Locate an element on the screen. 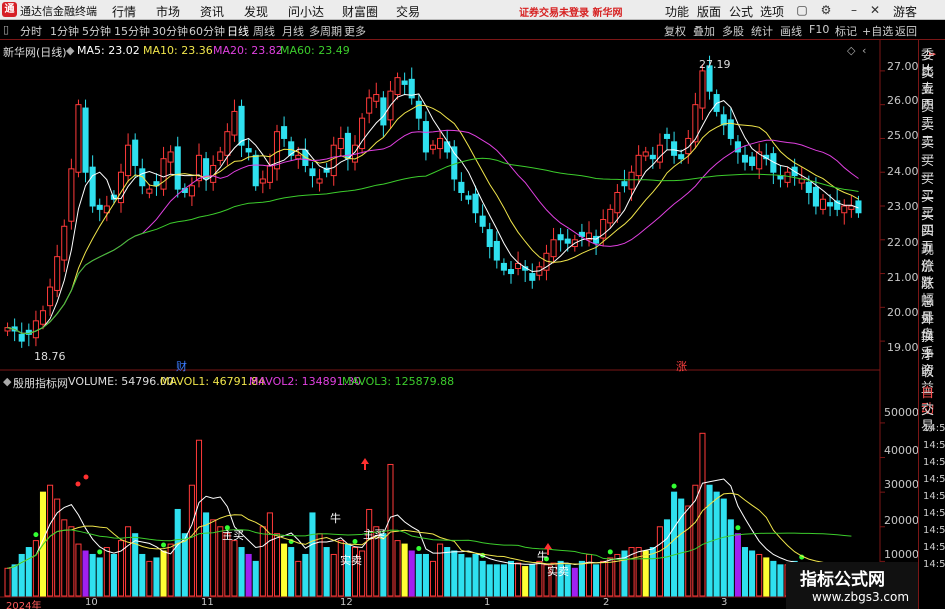 The height and width of the screenshot is (609, 945). tool-draw: 画线 is located at coordinates (791, 31).